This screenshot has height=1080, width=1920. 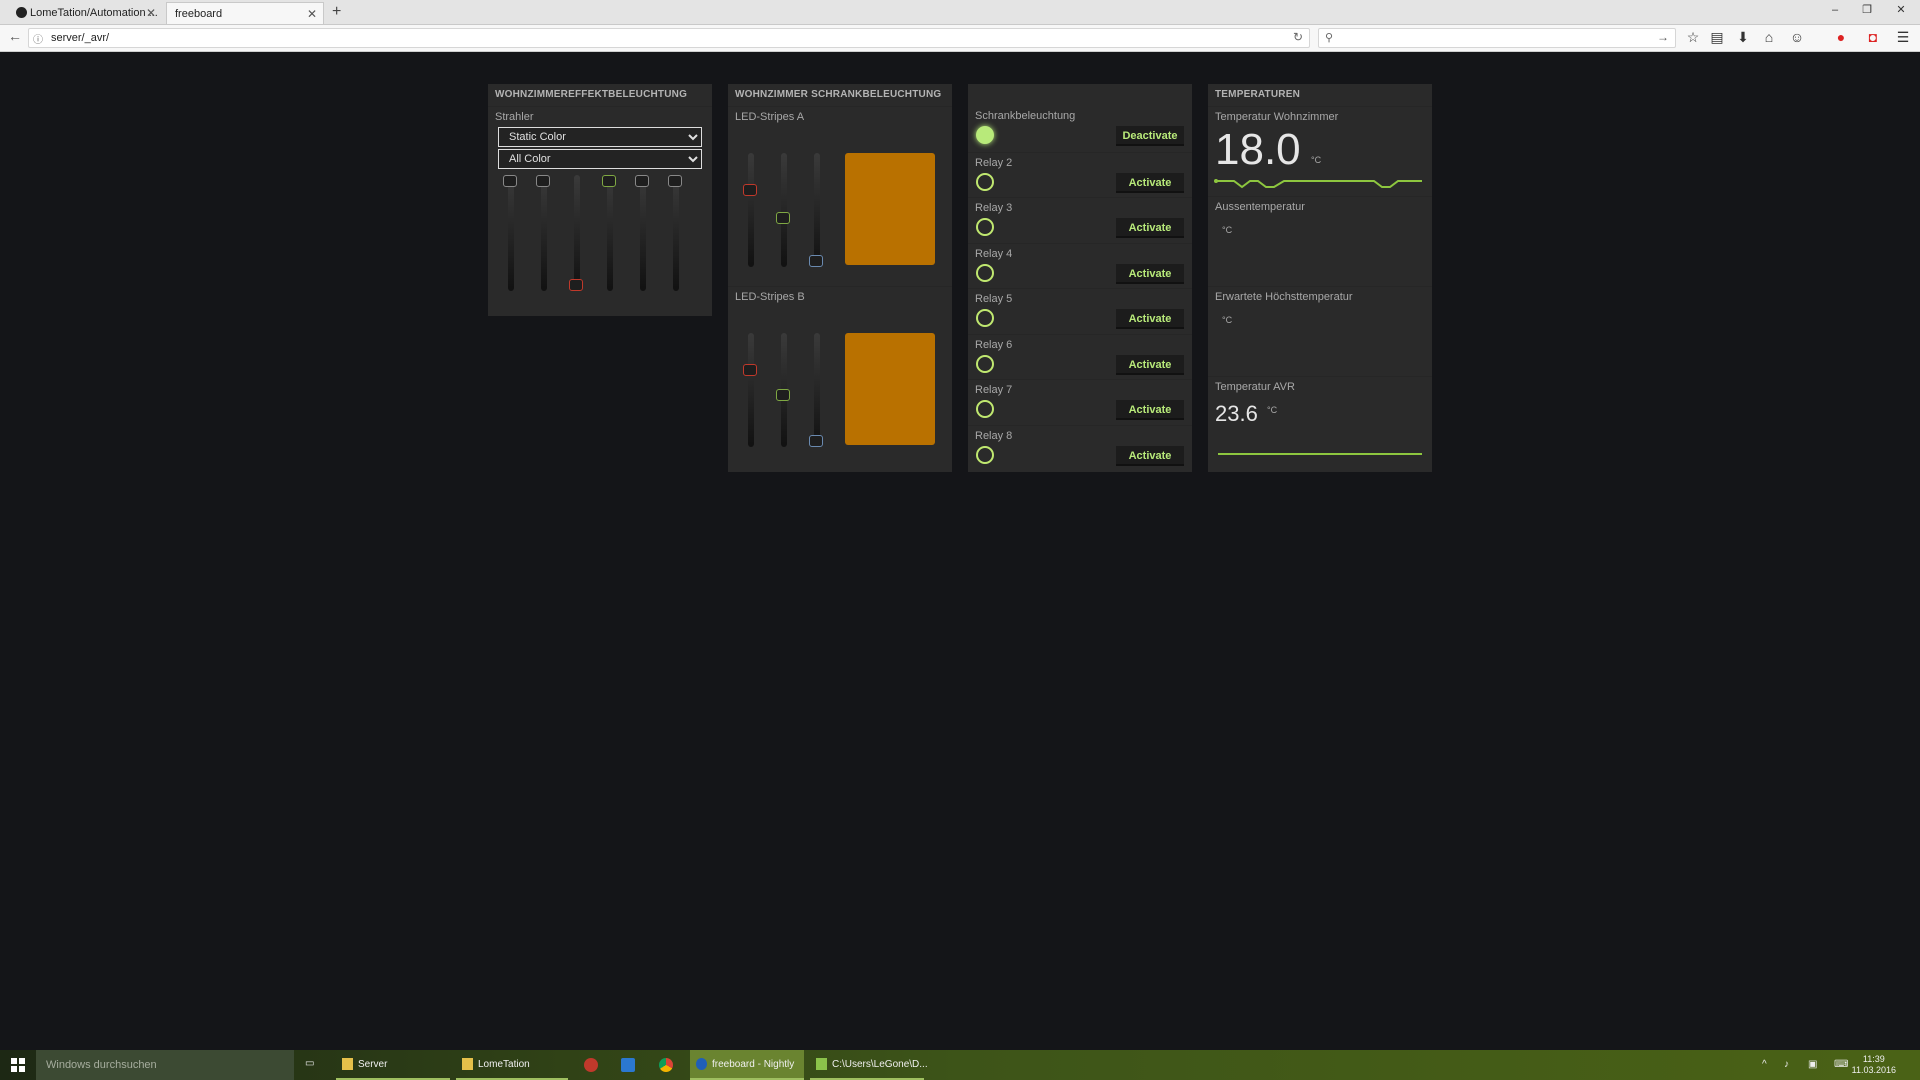 What do you see at coordinates (80, 38) in the screenshot?
I see `url-text: server/_avr/` at bounding box center [80, 38].